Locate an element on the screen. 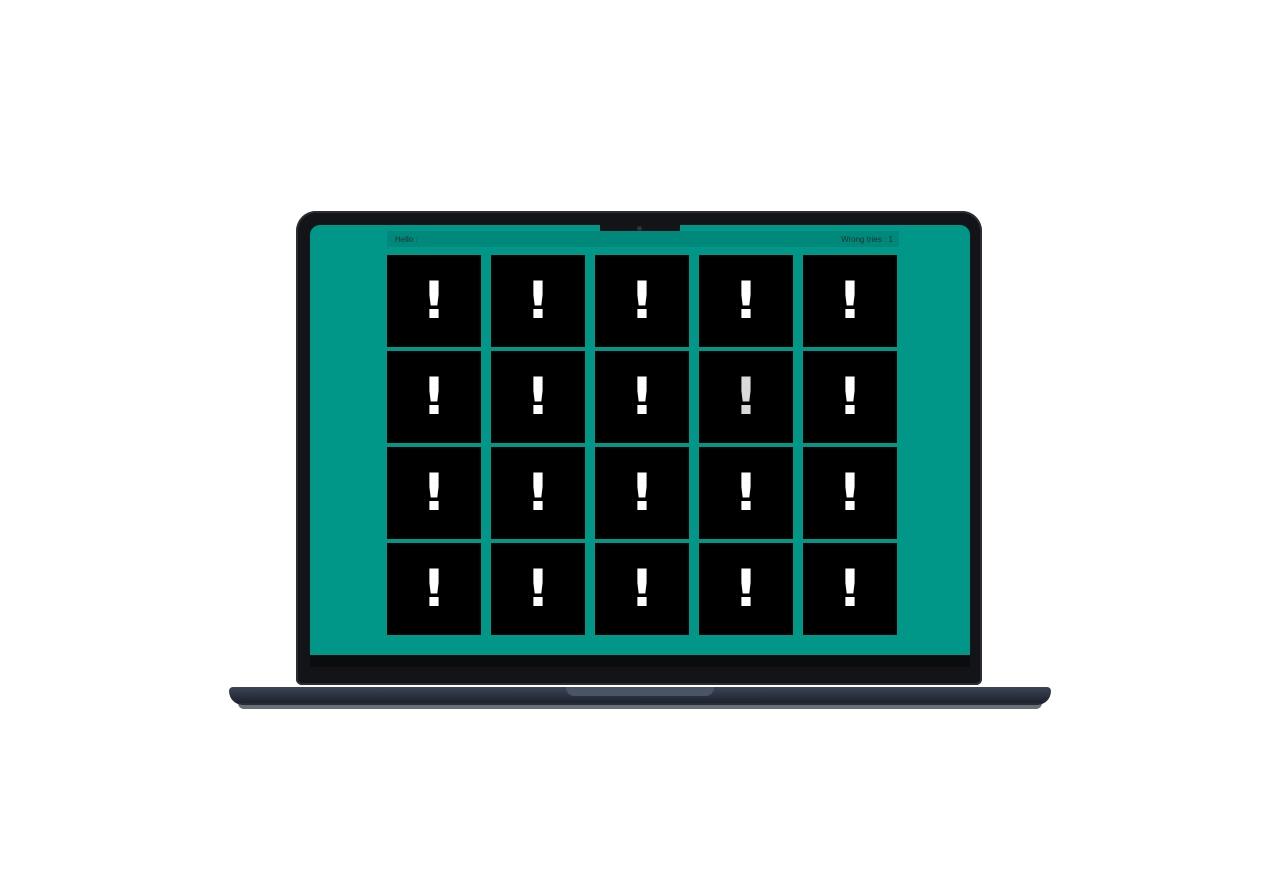 The width and height of the screenshot is (1280, 896). wrong-tries-counter: Wrong tries : 1 is located at coordinates (867, 239).